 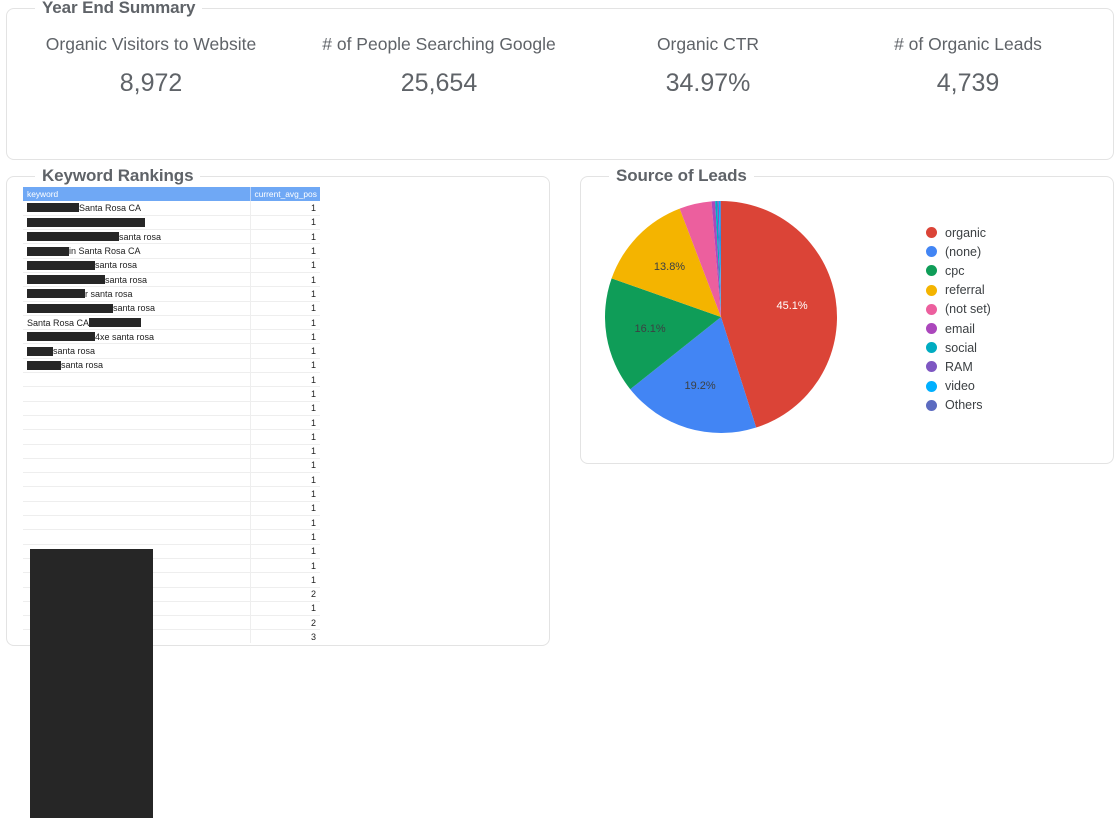 I want to click on scorecard-value: 25,654, so click(x=439, y=83).